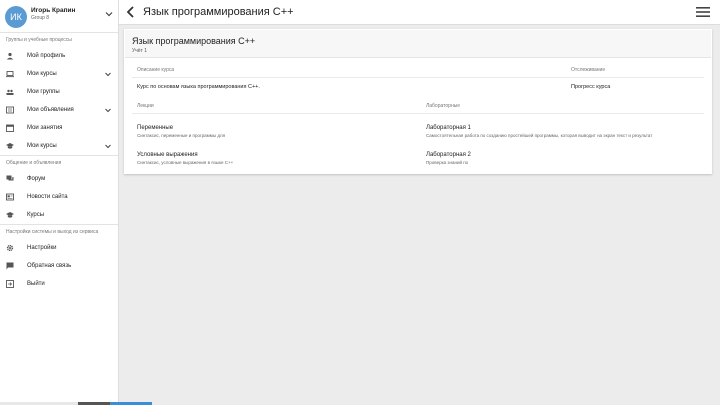 The height and width of the screenshot is (405, 720). What do you see at coordinates (50, 110) in the screenshot?
I see `sidebar-item-label: Мои объявления` at bounding box center [50, 110].